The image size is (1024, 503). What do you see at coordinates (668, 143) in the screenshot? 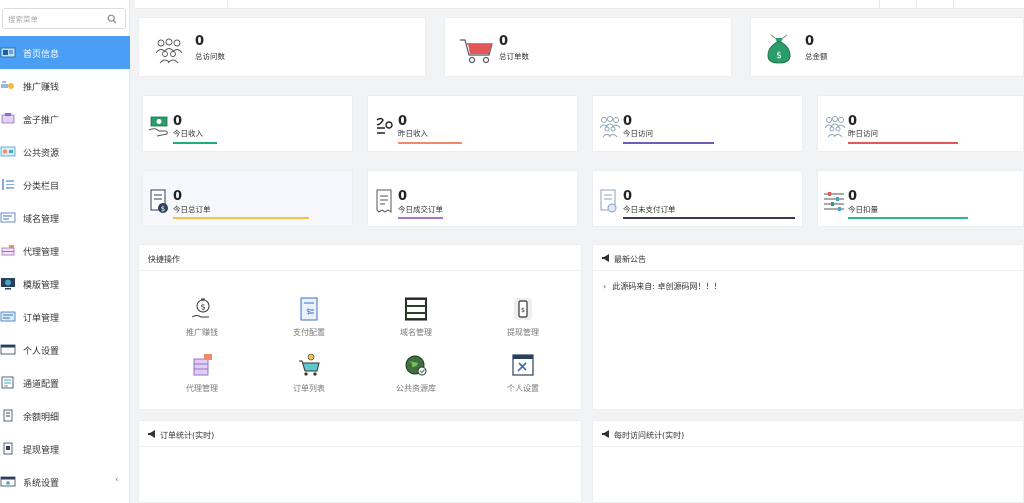
I see `today-visits-bar` at bounding box center [668, 143].